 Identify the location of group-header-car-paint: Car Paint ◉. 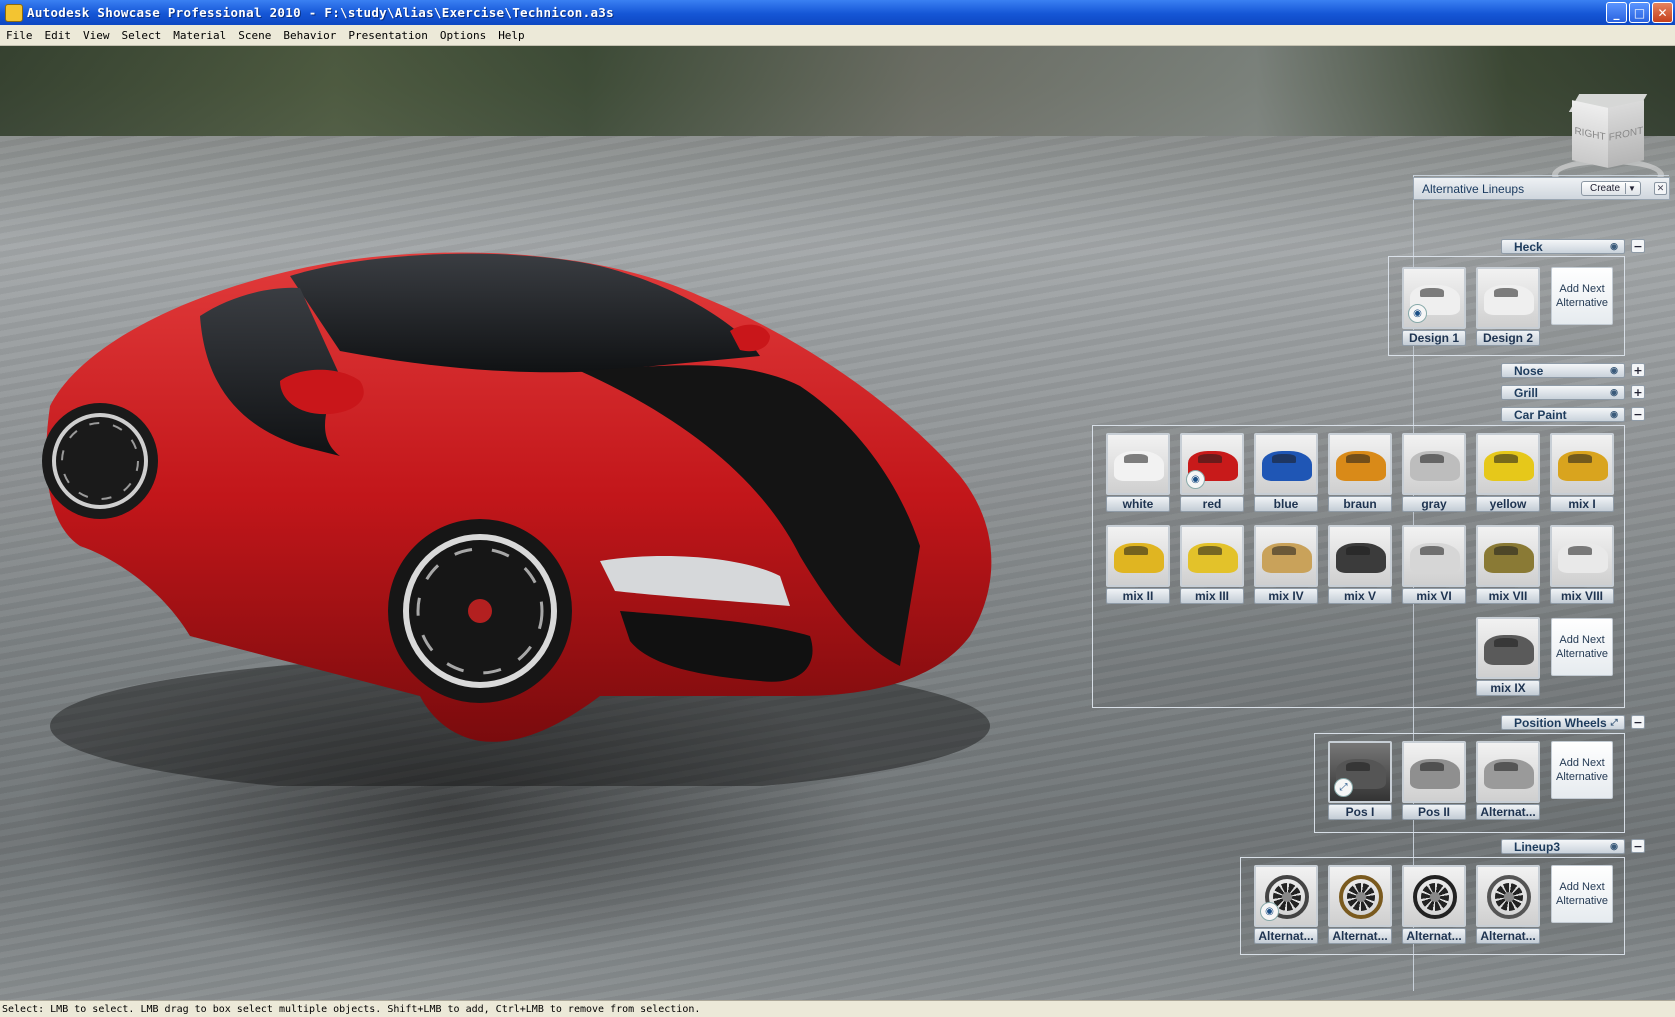
(1563, 414).